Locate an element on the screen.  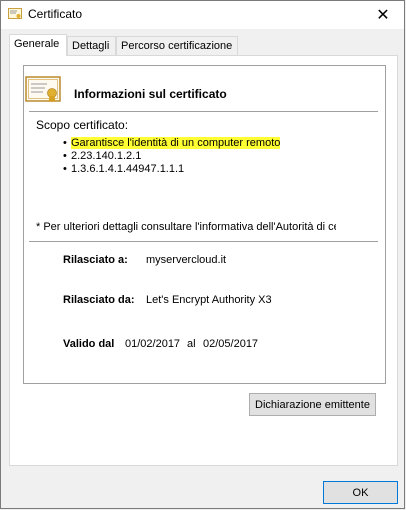
tab-dettagli: Dettagli is located at coordinates (91, 45).